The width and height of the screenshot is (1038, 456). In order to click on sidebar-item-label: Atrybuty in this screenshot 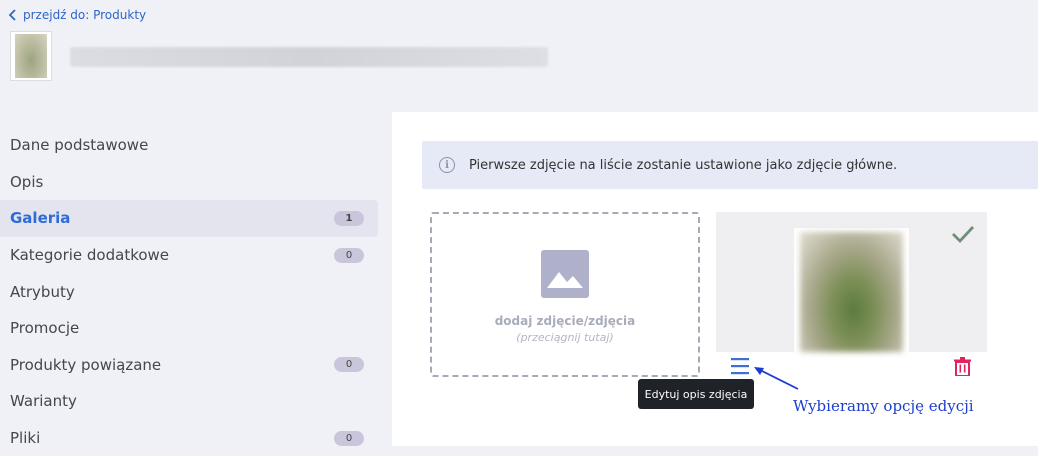, I will do `click(42, 291)`.